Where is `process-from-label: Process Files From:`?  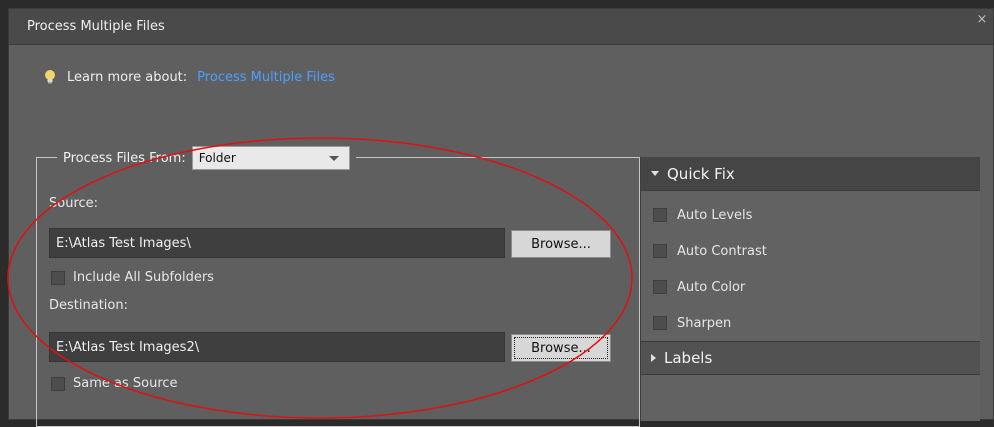 process-from-label: Process Files From: is located at coordinates (124, 158).